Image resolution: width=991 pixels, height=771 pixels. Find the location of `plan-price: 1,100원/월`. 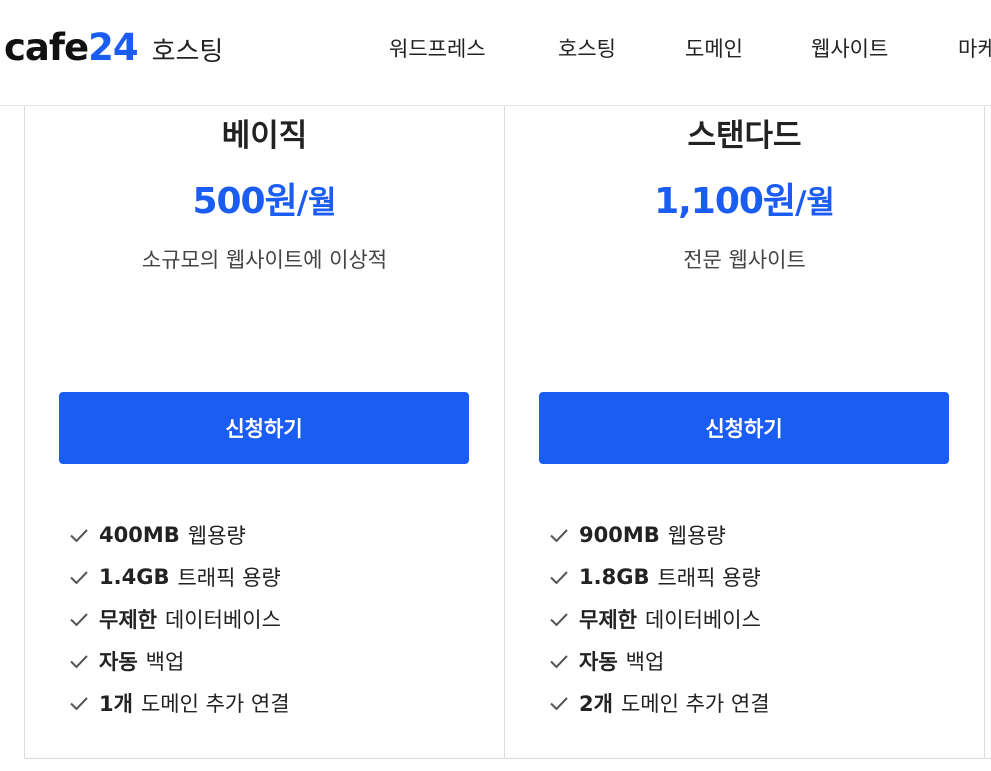

plan-price: 1,100원/월 is located at coordinates (744, 198).